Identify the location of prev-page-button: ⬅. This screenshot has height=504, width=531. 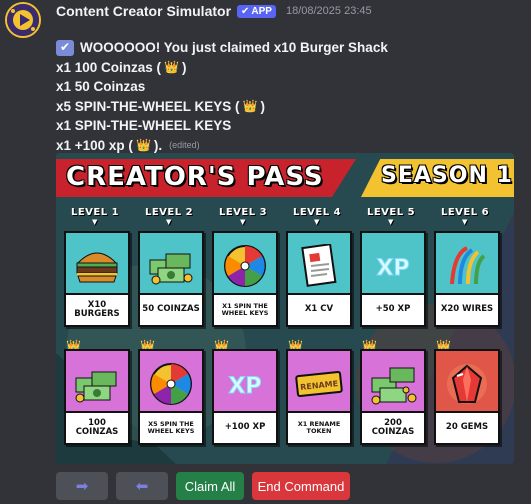
(142, 486).